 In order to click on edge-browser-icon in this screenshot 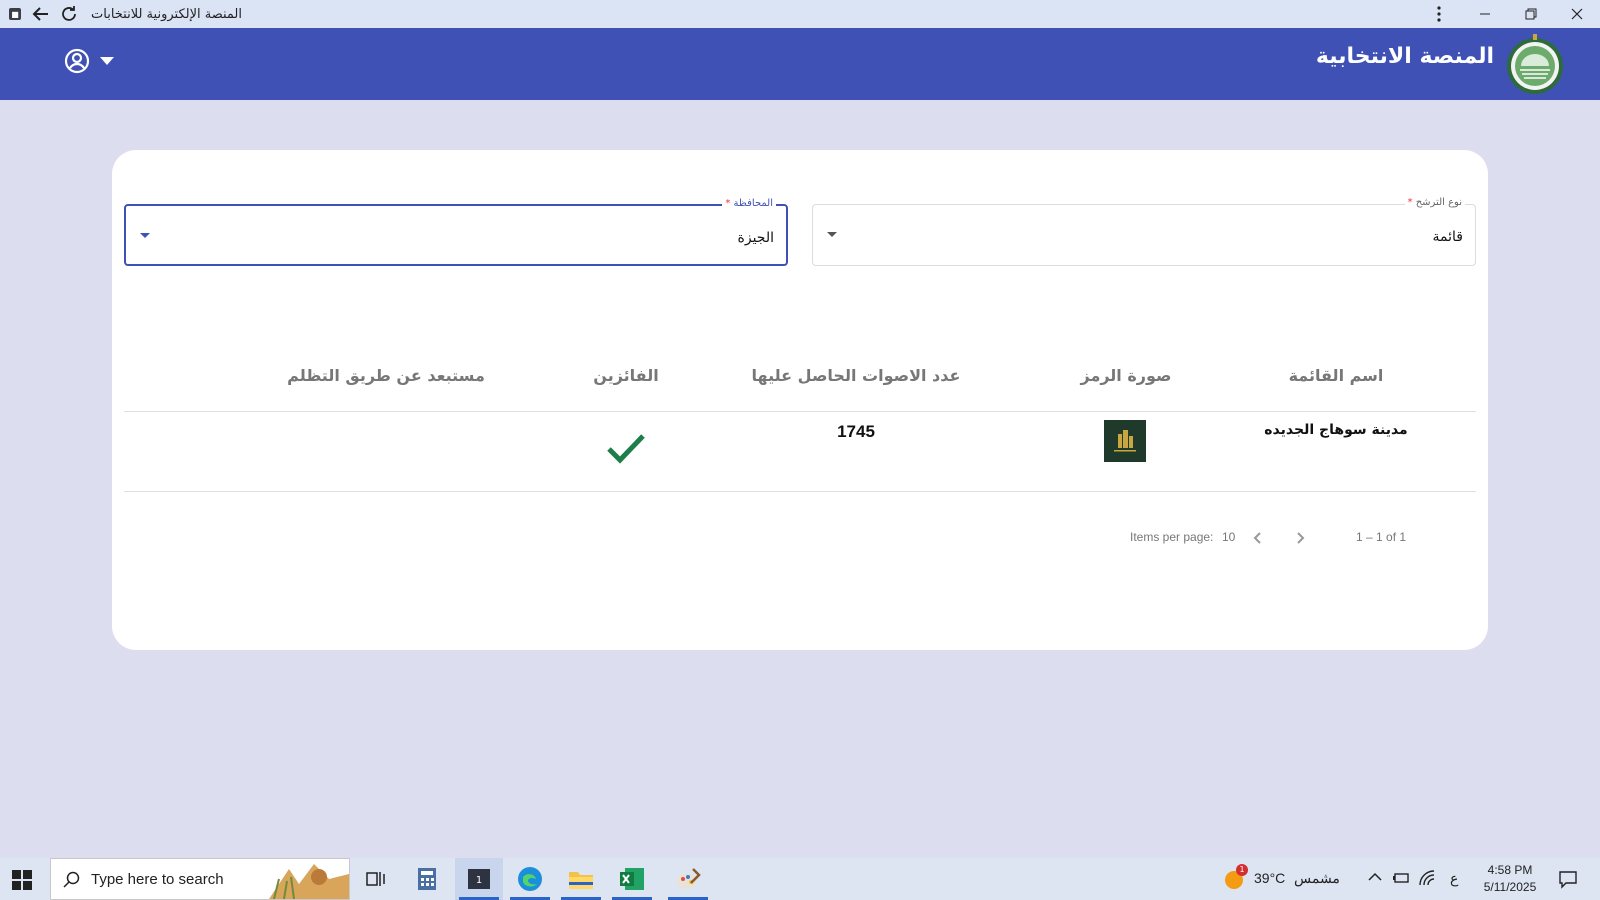, I will do `click(530, 879)`.